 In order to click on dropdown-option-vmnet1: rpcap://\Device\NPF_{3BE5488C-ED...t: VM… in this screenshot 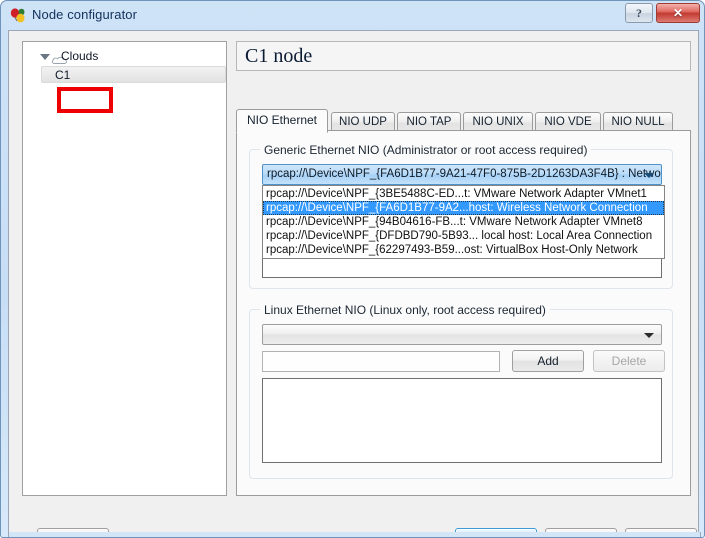, I will do `click(463, 194)`.